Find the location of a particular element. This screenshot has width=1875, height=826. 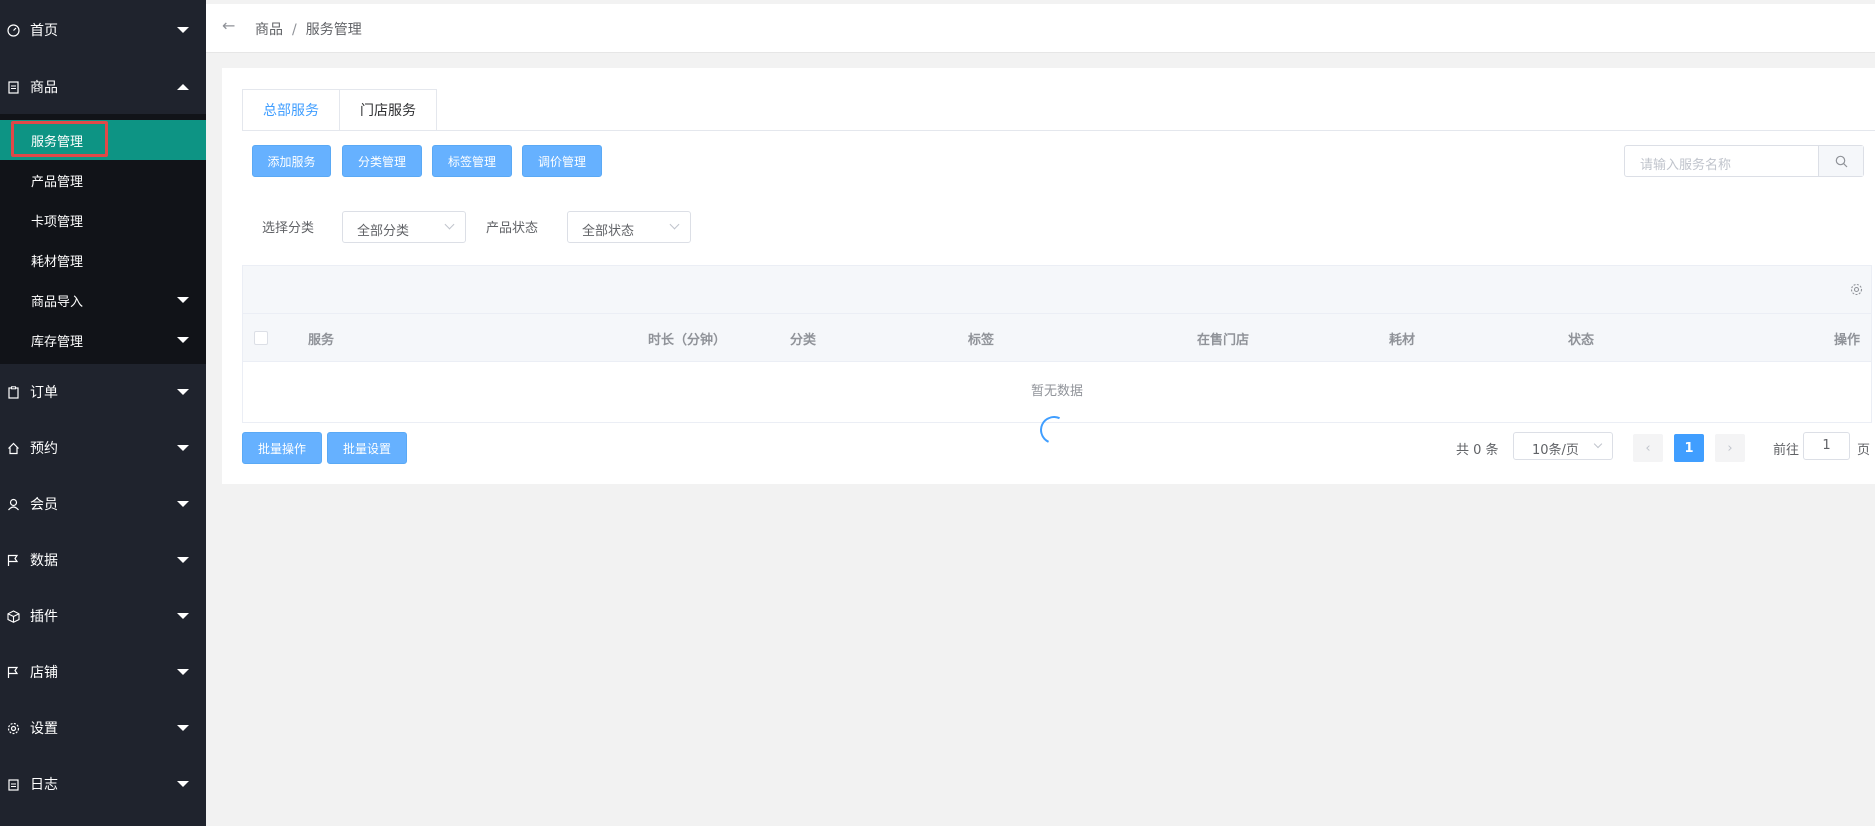

breadcrumb-item: 商品 is located at coordinates (269, 30).